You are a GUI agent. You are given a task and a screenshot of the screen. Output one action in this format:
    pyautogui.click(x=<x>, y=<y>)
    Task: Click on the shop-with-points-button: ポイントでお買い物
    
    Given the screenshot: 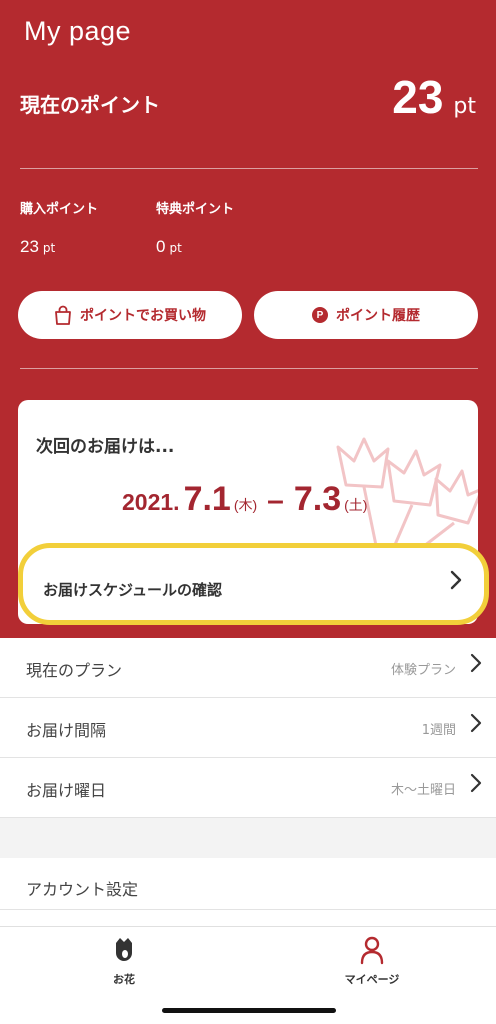 What is the action you would take?
    pyautogui.click(x=130, y=315)
    